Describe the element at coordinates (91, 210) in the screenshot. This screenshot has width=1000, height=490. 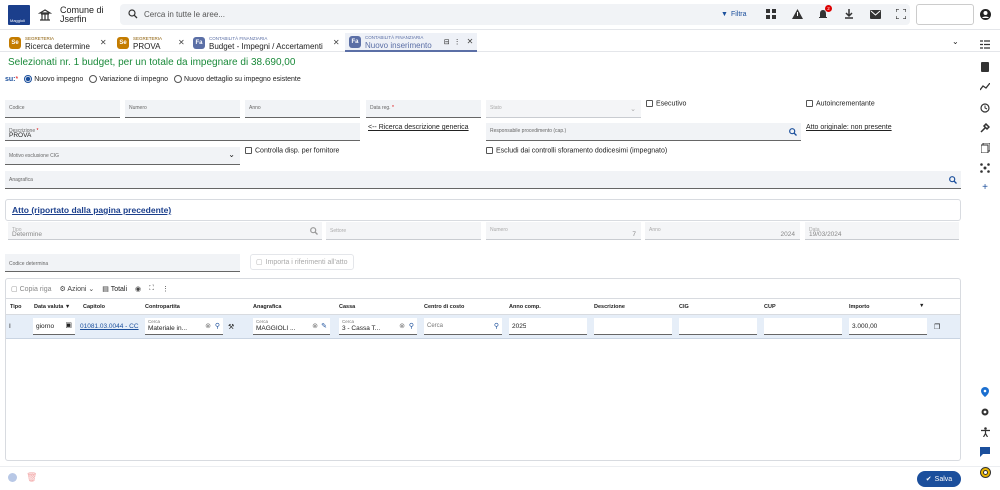
I see `atto-title: Atto (riportato dalla pagina precedente)` at that location.